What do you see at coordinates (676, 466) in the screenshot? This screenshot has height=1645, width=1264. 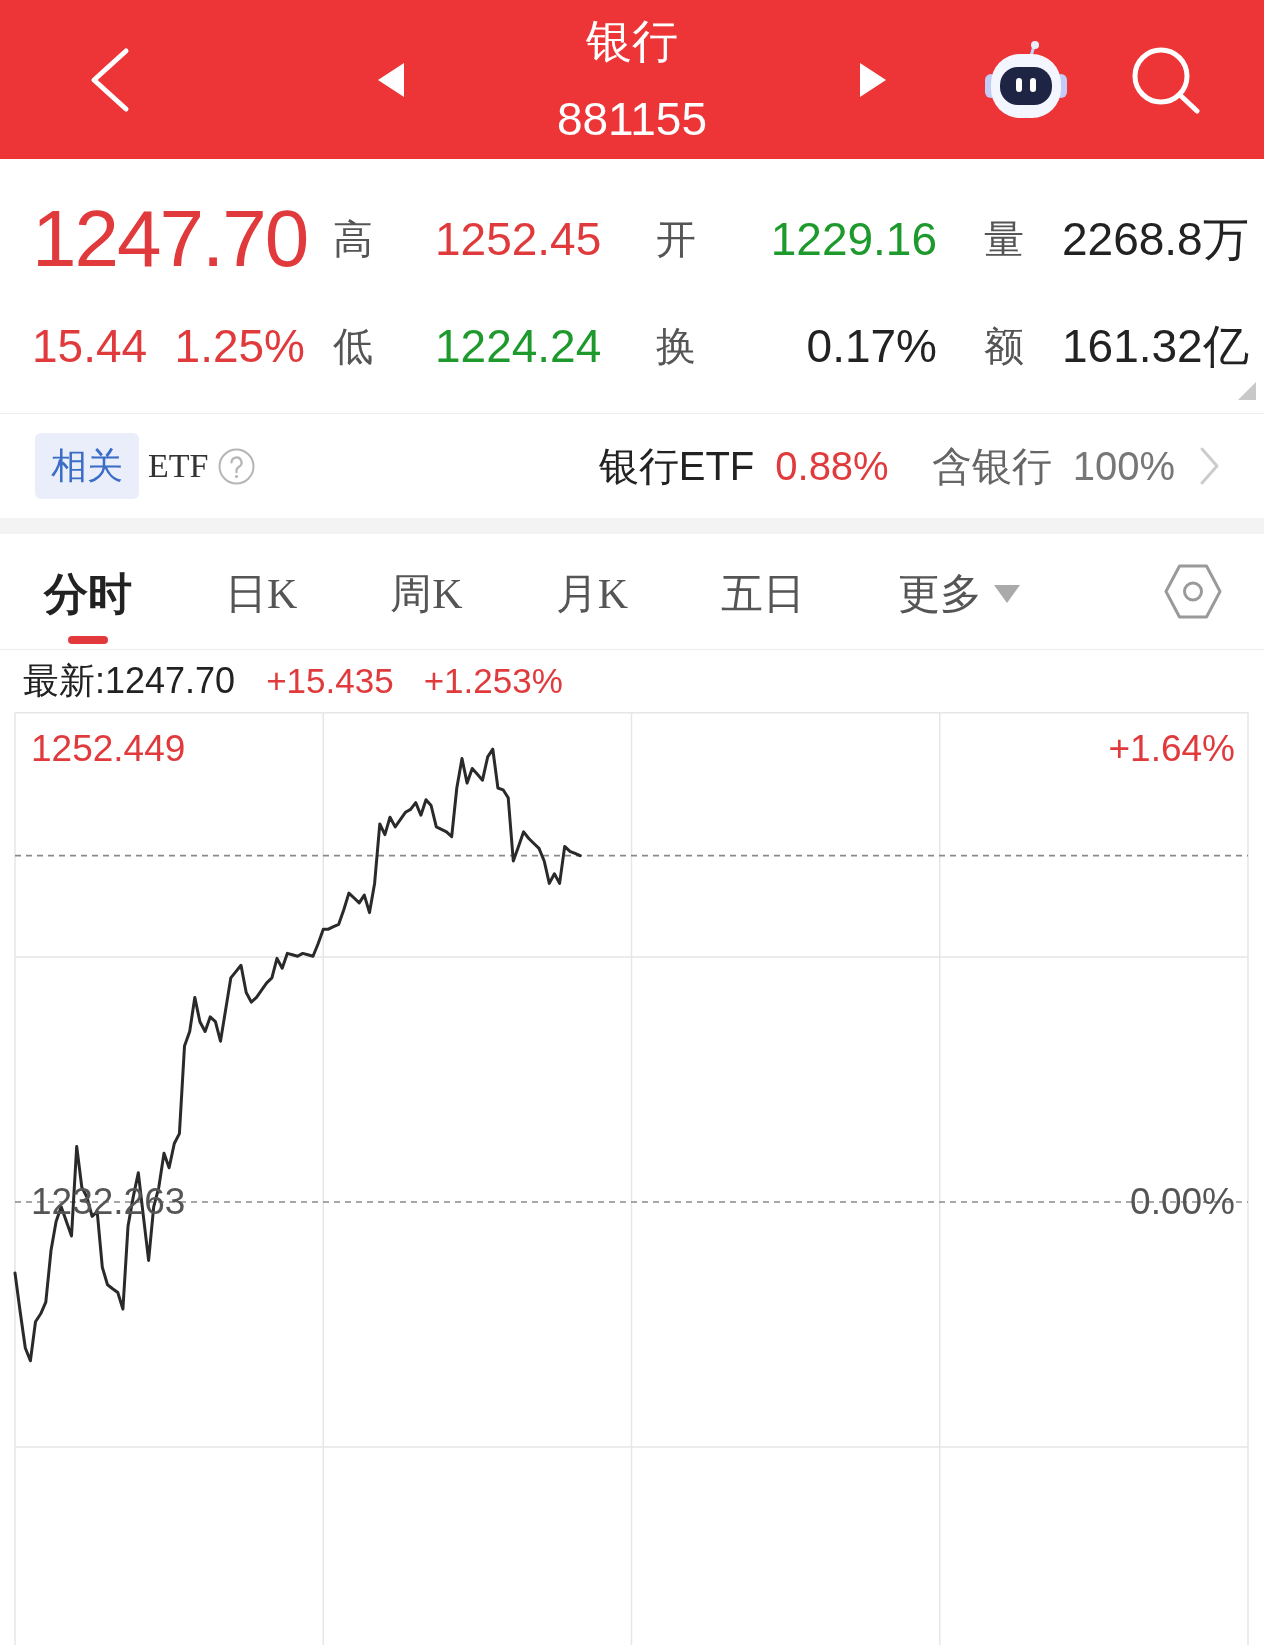 I see `fund-name: 银行ETF` at bounding box center [676, 466].